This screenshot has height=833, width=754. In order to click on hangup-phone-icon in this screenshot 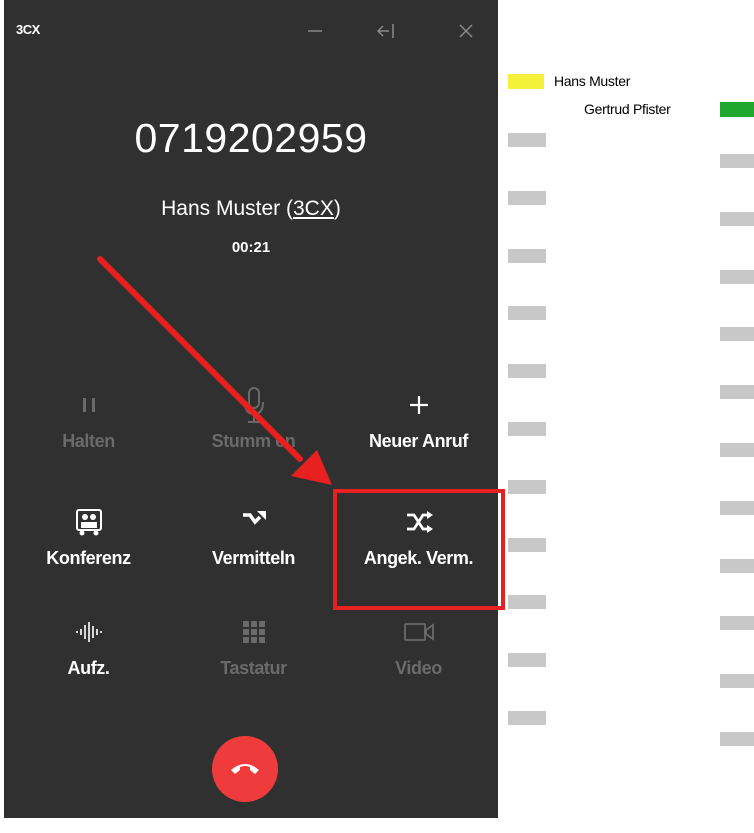, I will do `click(245, 769)`.